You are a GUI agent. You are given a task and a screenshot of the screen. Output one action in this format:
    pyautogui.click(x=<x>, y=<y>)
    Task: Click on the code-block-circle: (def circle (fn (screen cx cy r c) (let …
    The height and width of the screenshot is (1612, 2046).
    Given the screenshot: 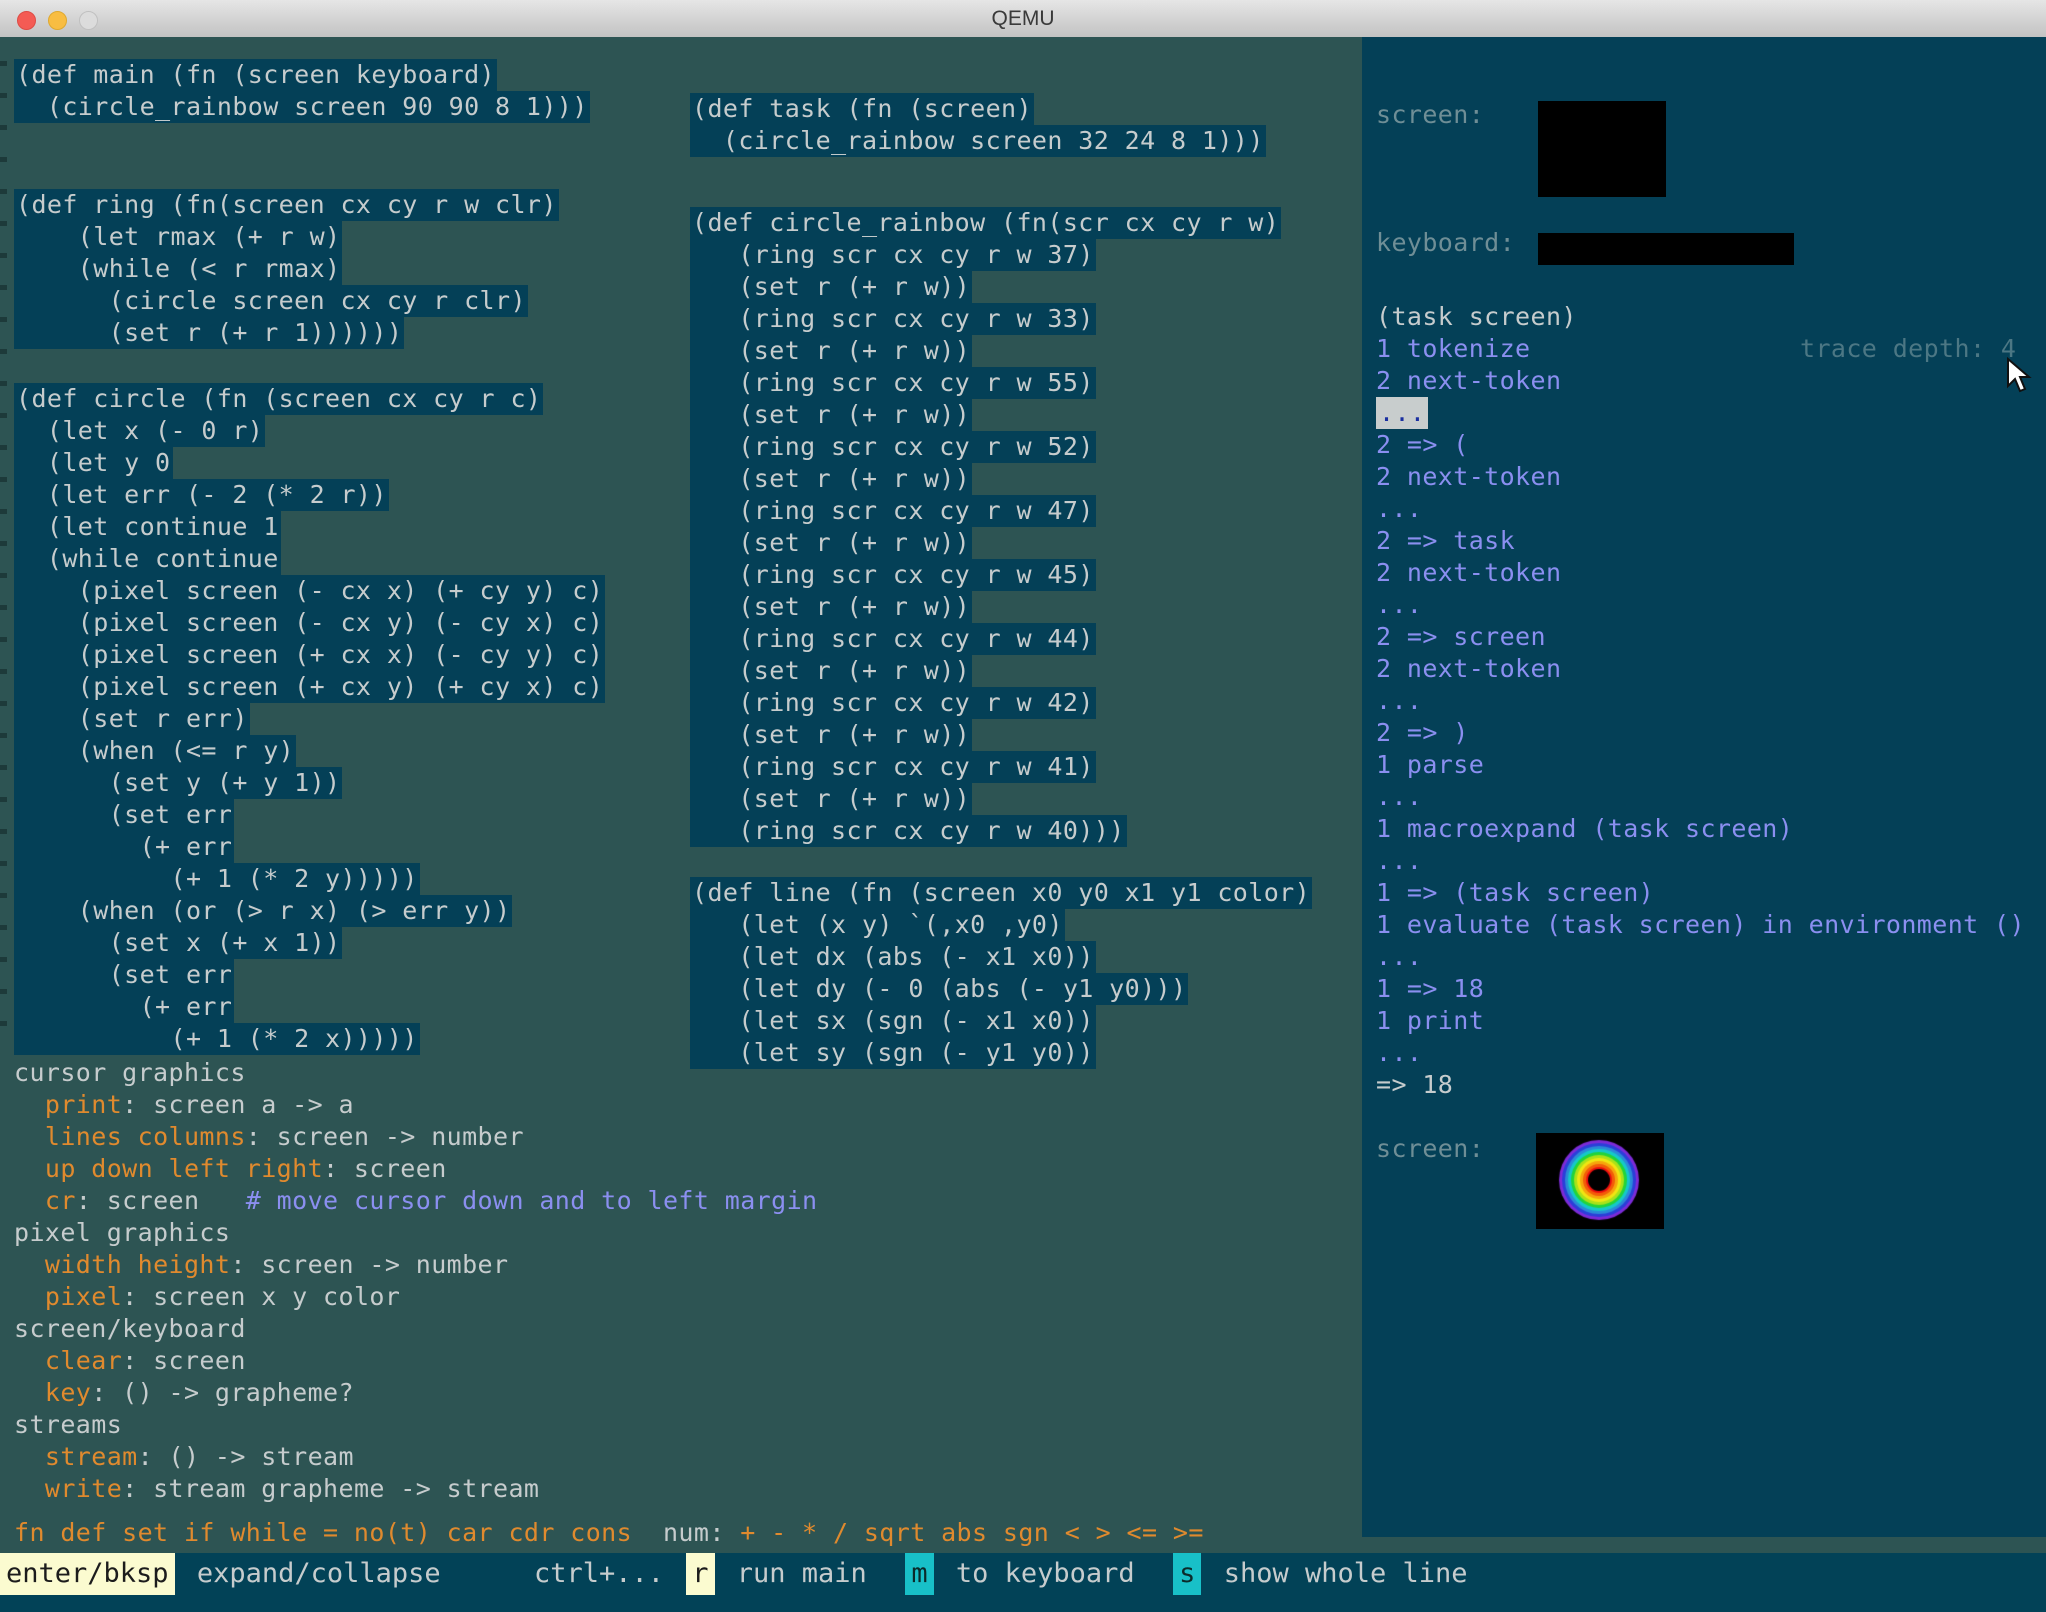 What is the action you would take?
    pyautogui.click(x=310, y=719)
    